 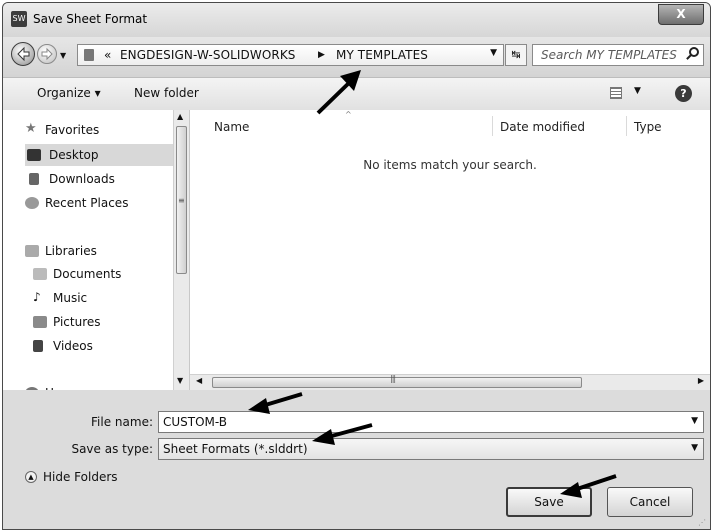 I want to click on close-button: X, so click(x=681, y=14).